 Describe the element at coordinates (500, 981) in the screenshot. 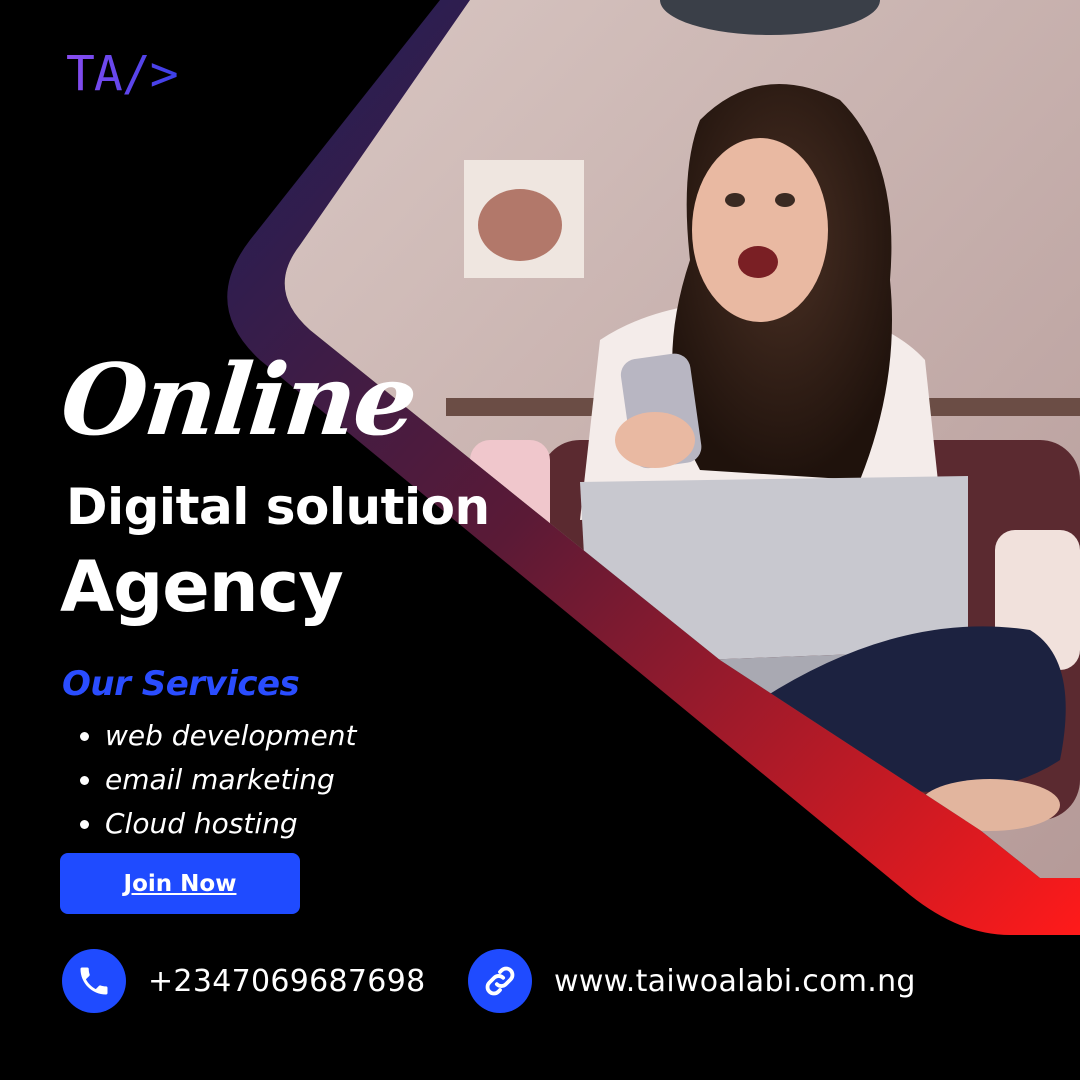

I see `link-icon` at that location.